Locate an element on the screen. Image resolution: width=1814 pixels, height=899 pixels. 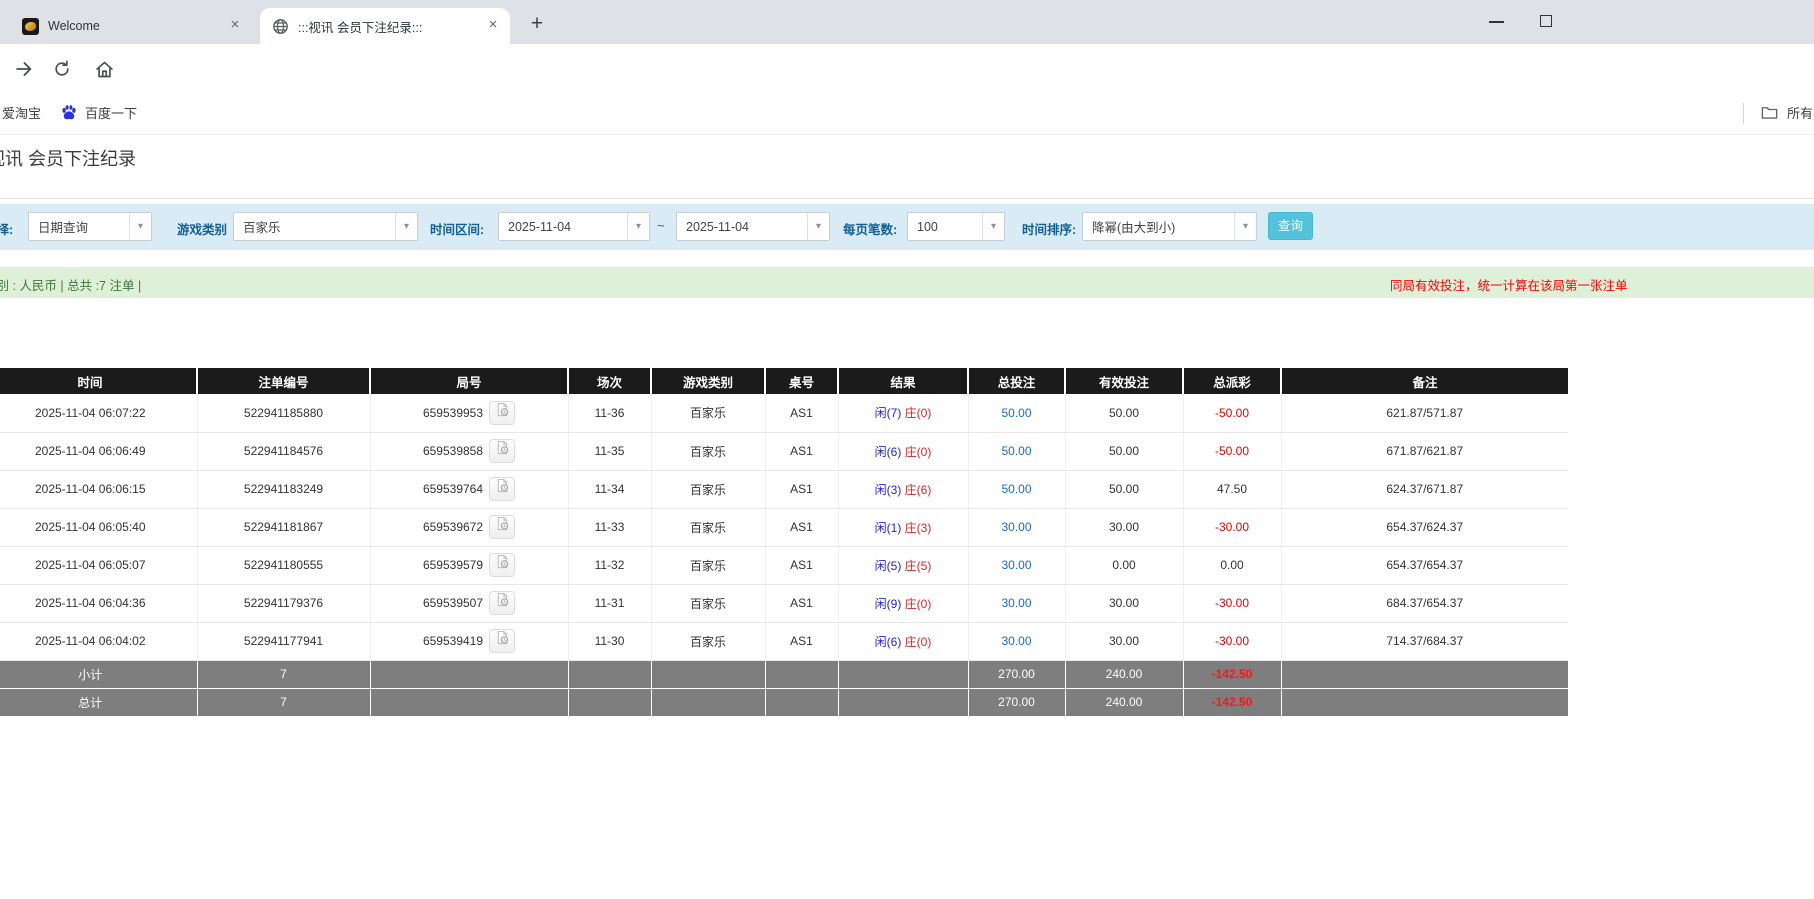
sort-select: 降幂(由大到小) ▾ is located at coordinates (1169, 226).